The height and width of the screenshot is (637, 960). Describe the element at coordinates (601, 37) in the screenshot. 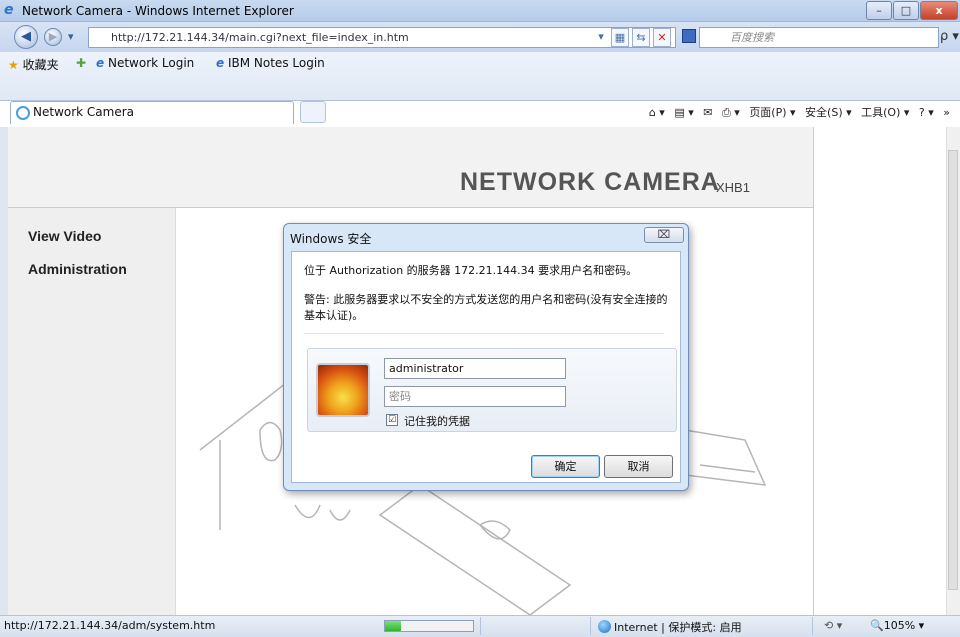

I see `url-dropdown-icon: ▾` at that location.